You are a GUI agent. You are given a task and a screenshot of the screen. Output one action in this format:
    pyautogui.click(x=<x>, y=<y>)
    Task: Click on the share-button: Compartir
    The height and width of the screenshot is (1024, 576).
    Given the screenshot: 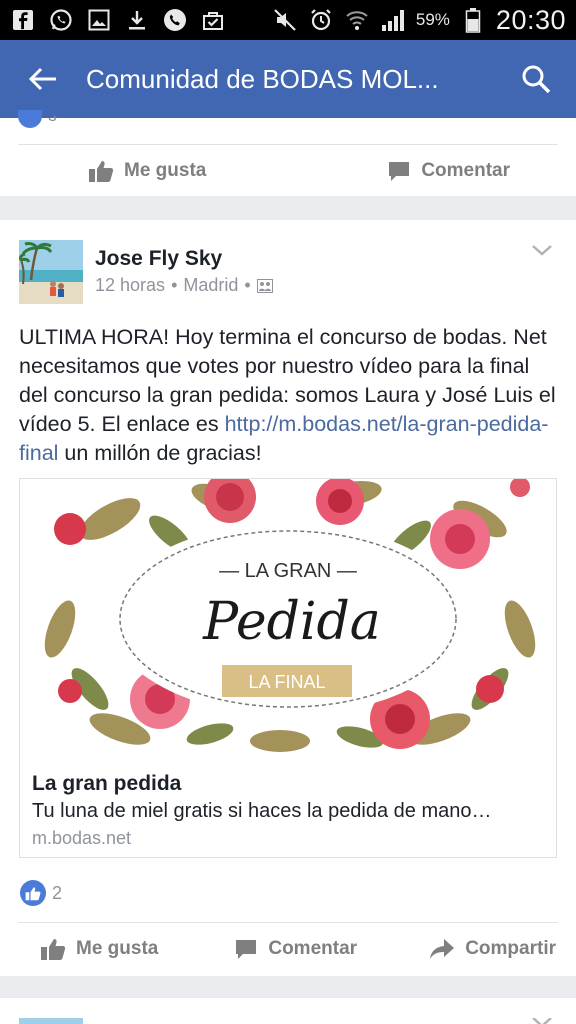 What is the action you would take?
    pyautogui.click(x=492, y=949)
    